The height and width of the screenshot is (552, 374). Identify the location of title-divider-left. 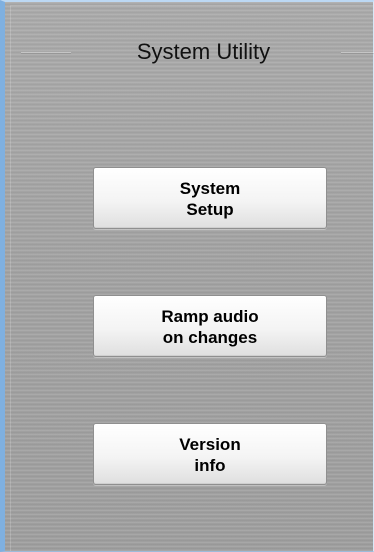
(46, 52).